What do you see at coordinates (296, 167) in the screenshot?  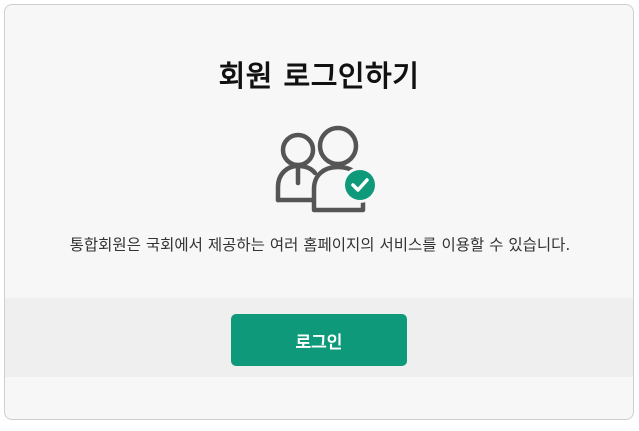 I see `back-person-shape` at bounding box center [296, 167].